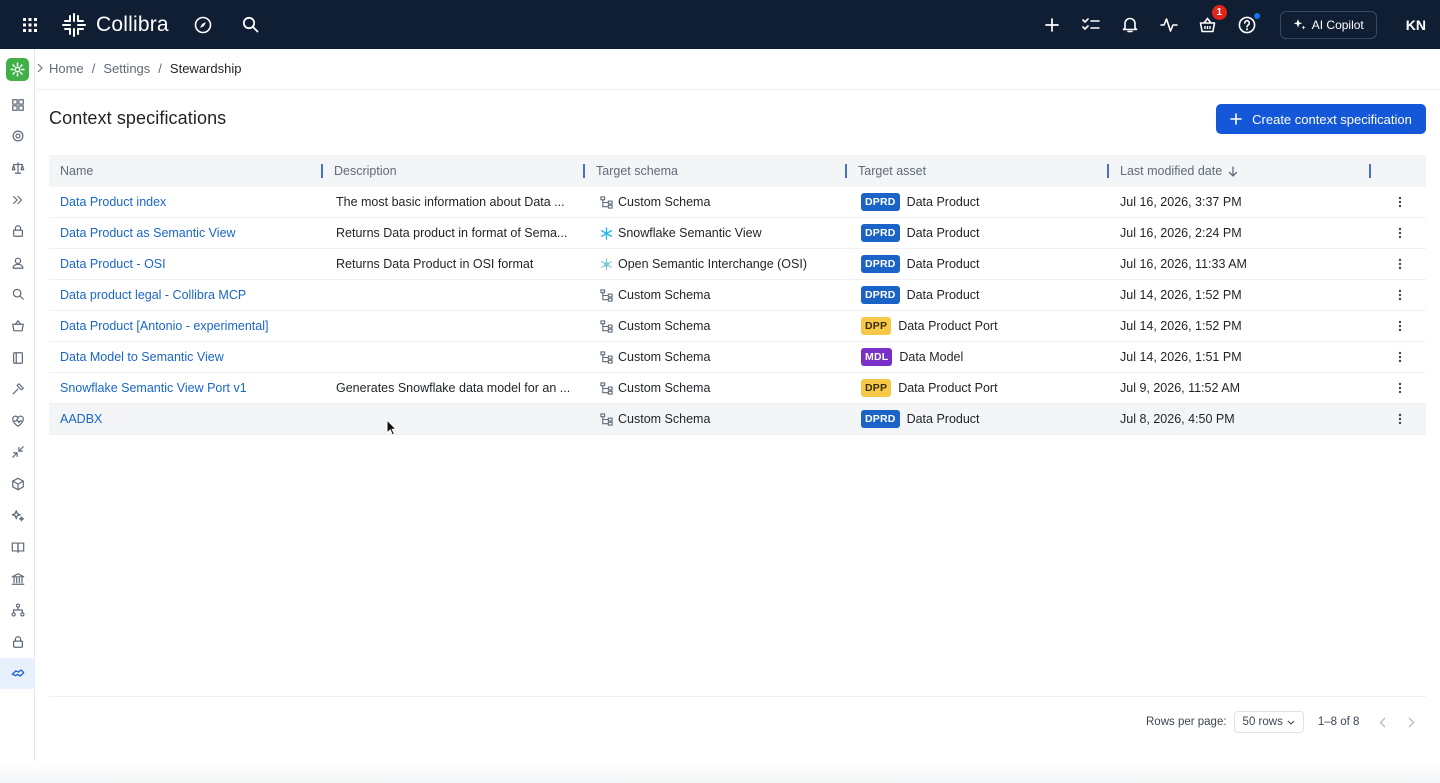  Describe the element at coordinates (17, 516) in the screenshot. I see `rail-item-sparkles` at that location.